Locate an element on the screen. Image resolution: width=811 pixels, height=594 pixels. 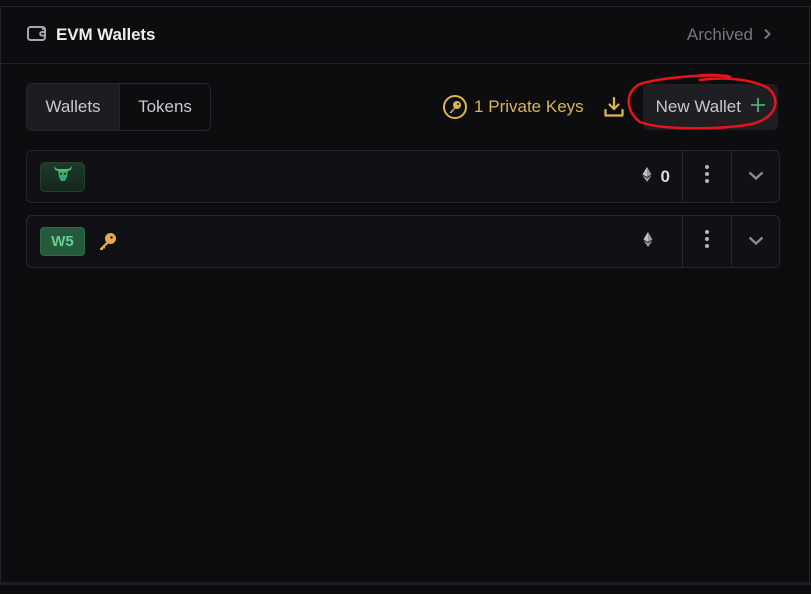
key-icon is located at coordinates (107, 241).